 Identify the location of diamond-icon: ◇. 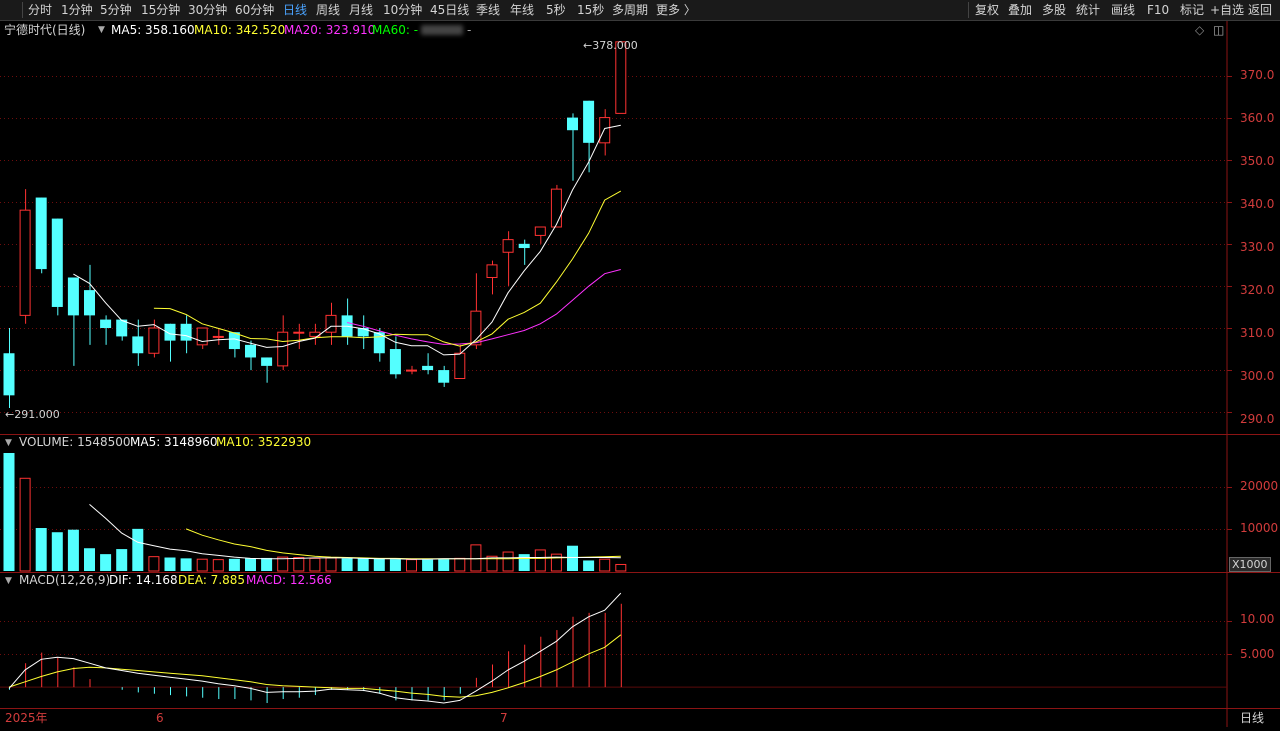
(1199, 30).